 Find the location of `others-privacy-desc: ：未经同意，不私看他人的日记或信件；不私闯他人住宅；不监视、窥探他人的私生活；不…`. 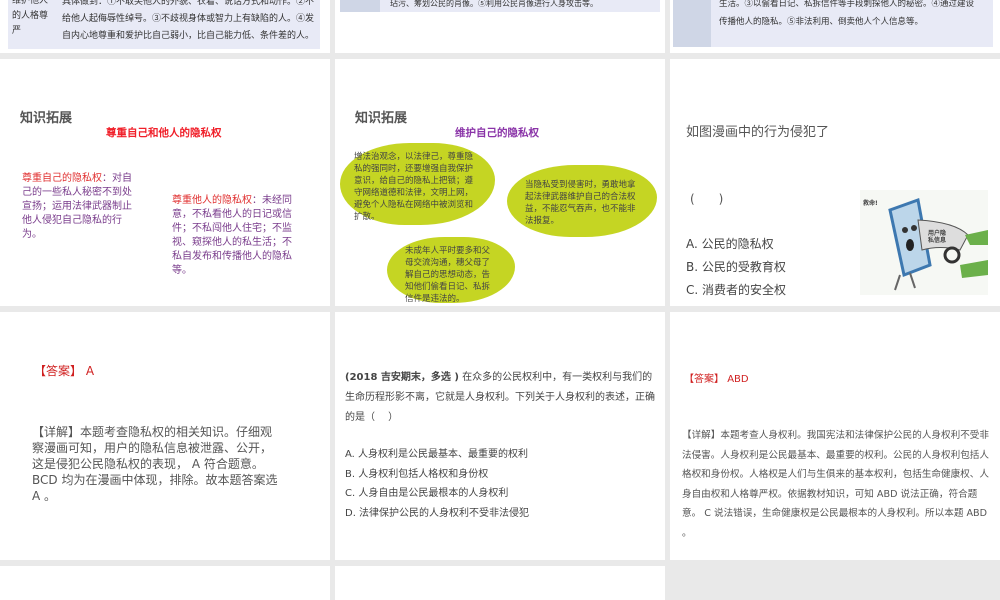

others-privacy-desc: ：未经同意，不私看他人的日记或信件；不私闯他人住宅；不监视、窥探他人的私生活；不… is located at coordinates (232, 235).